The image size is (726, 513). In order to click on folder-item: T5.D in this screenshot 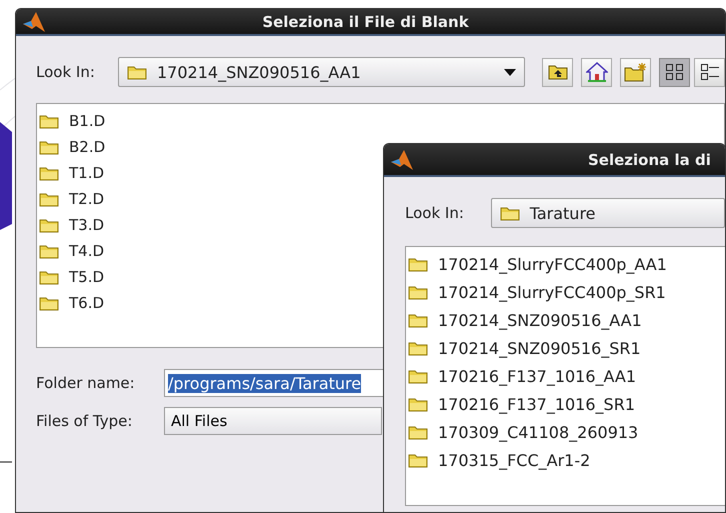, I will do `click(71, 277)`.